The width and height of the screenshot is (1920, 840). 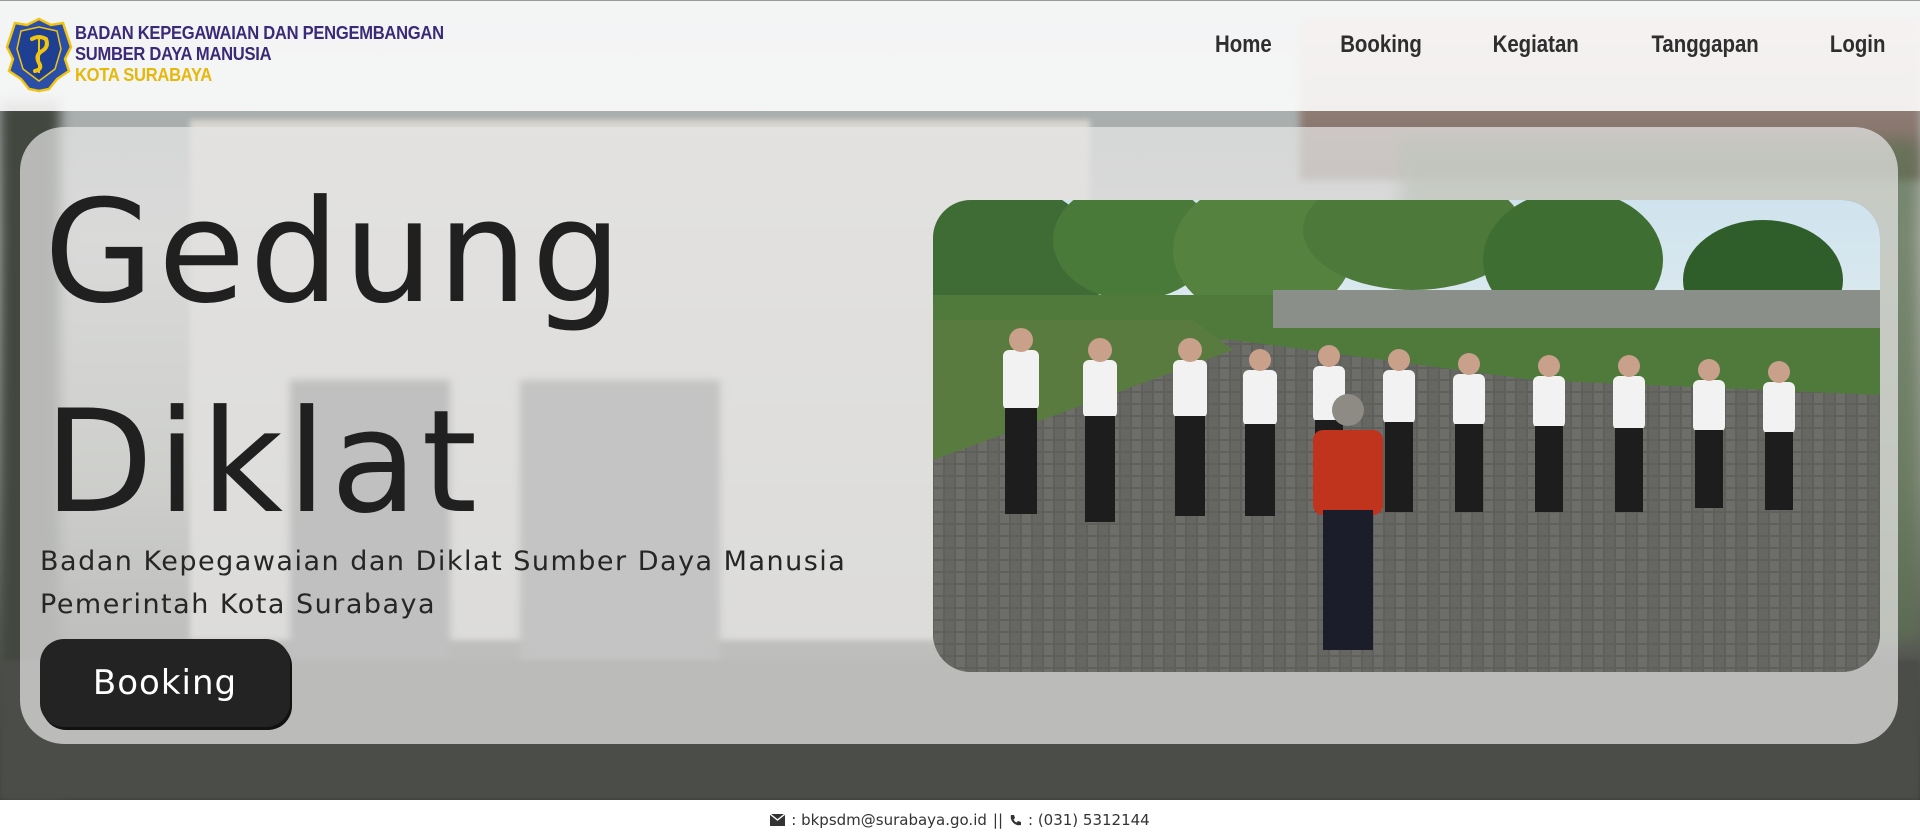 I want to click on org-name-line3: KOTA SURABAYA, so click(x=143, y=75).